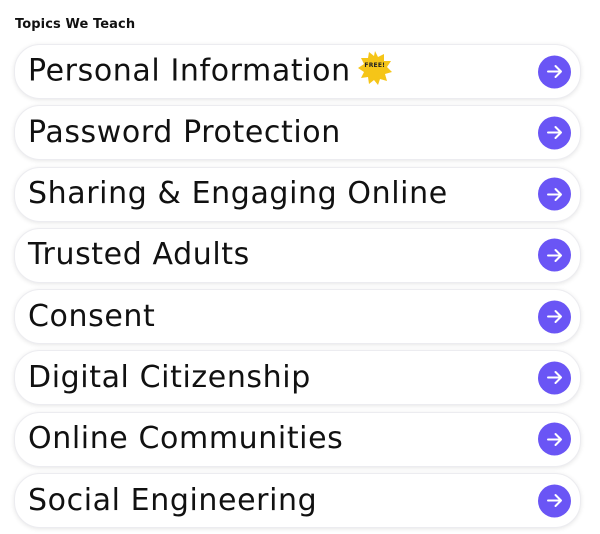 Image resolution: width=600 pixels, height=534 pixels. What do you see at coordinates (238, 194) in the screenshot?
I see `topic-label: Sharing & Engaging Online` at bounding box center [238, 194].